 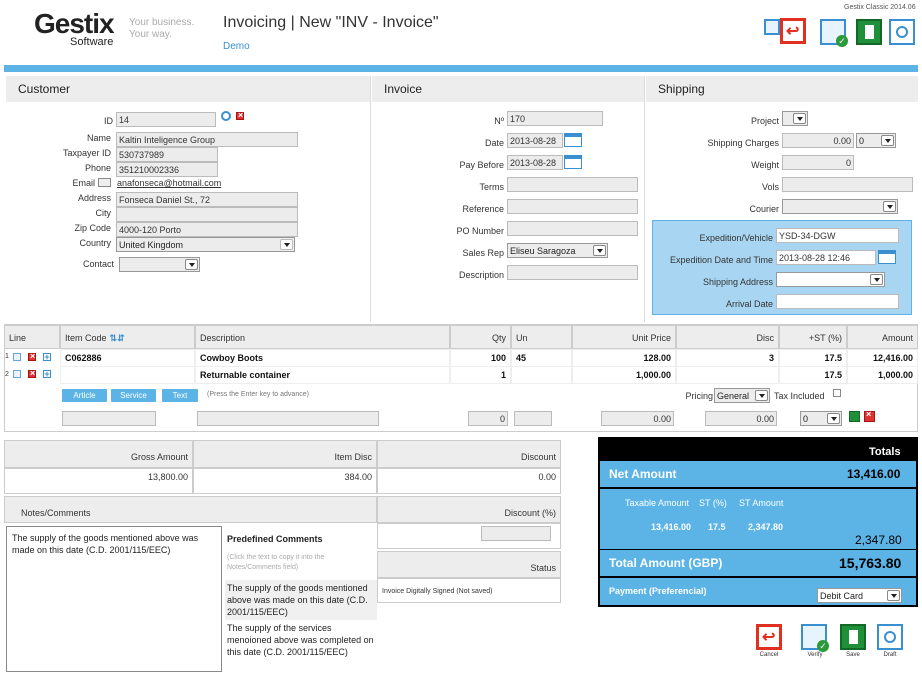 I want to click on email-link: anafonseca@hotmail.com, so click(x=169, y=183).